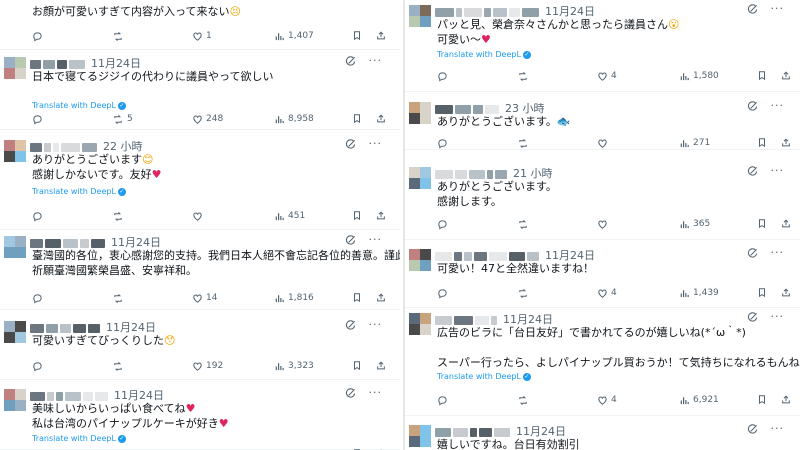 The width and height of the screenshot is (800, 450). I want to click on retweet-button: 5, so click(122, 119).